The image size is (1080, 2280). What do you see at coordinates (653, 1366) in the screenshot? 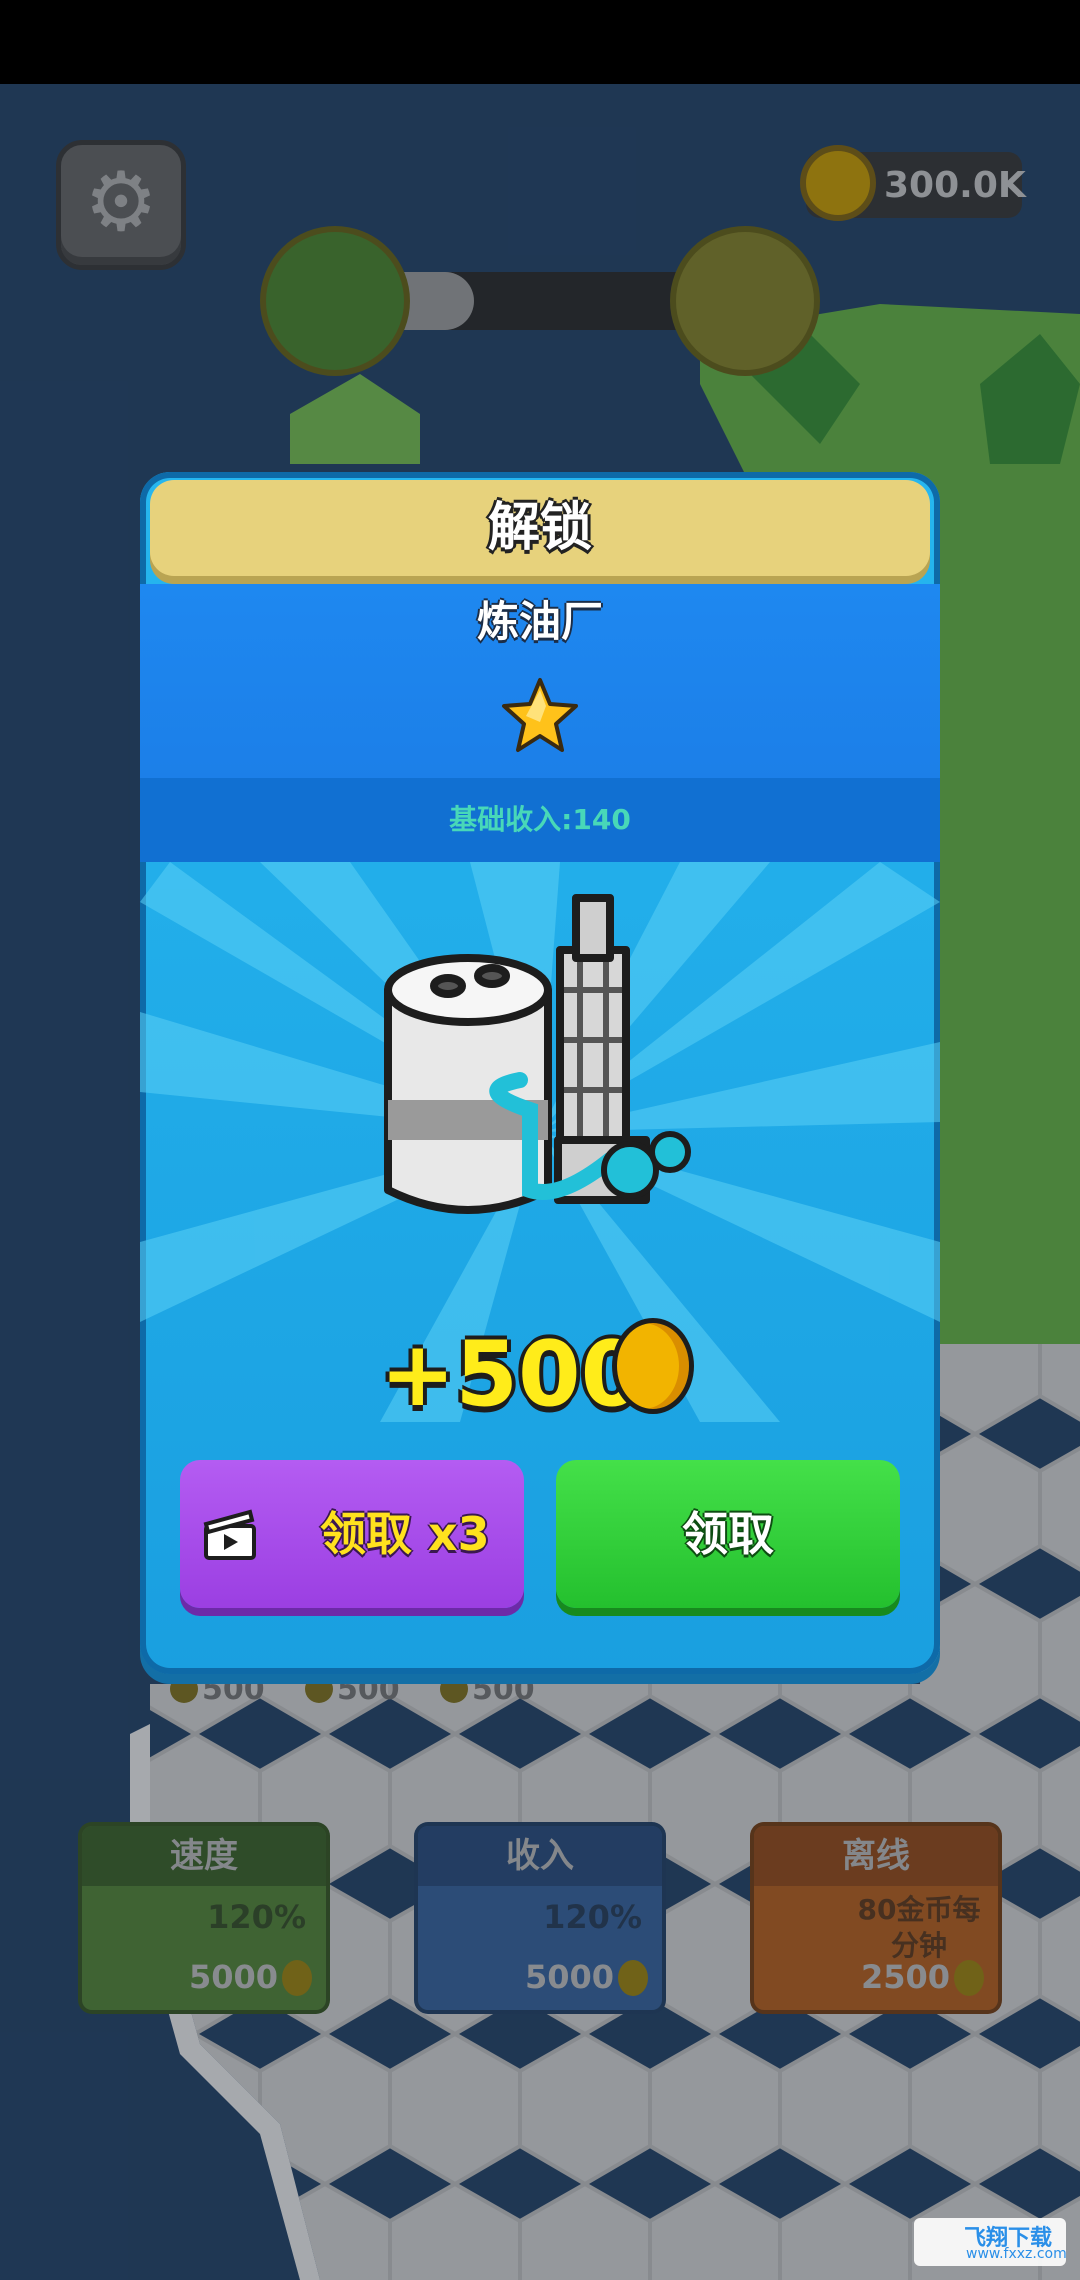
I see `coin-icon` at bounding box center [653, 1366].